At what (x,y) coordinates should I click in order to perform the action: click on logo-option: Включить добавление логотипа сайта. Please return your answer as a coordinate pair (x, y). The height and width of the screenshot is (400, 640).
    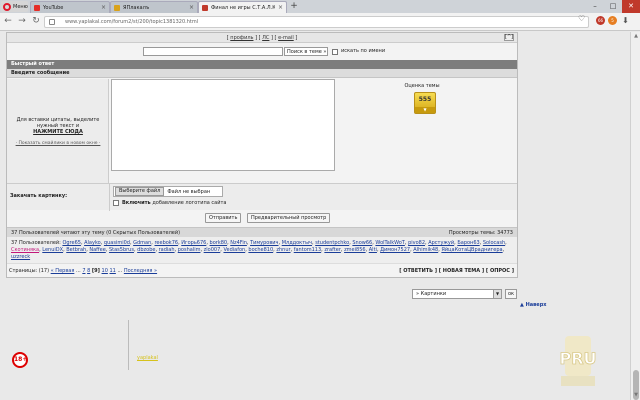
    Looking at the image, I should click on (169, 203).